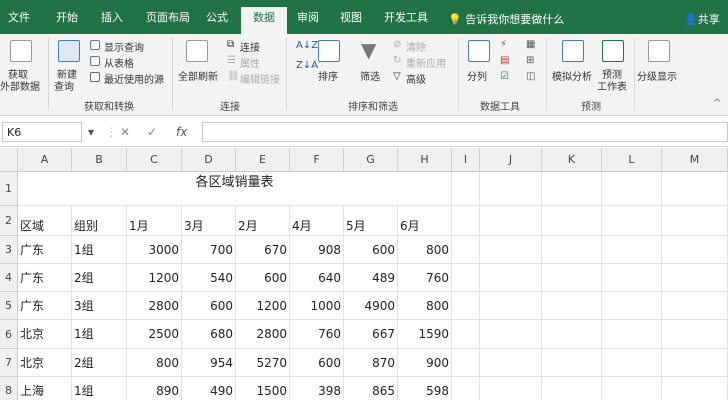 The image size is (728, 400). I want to click on tab-developer: 开发工具, so click(406, 18).